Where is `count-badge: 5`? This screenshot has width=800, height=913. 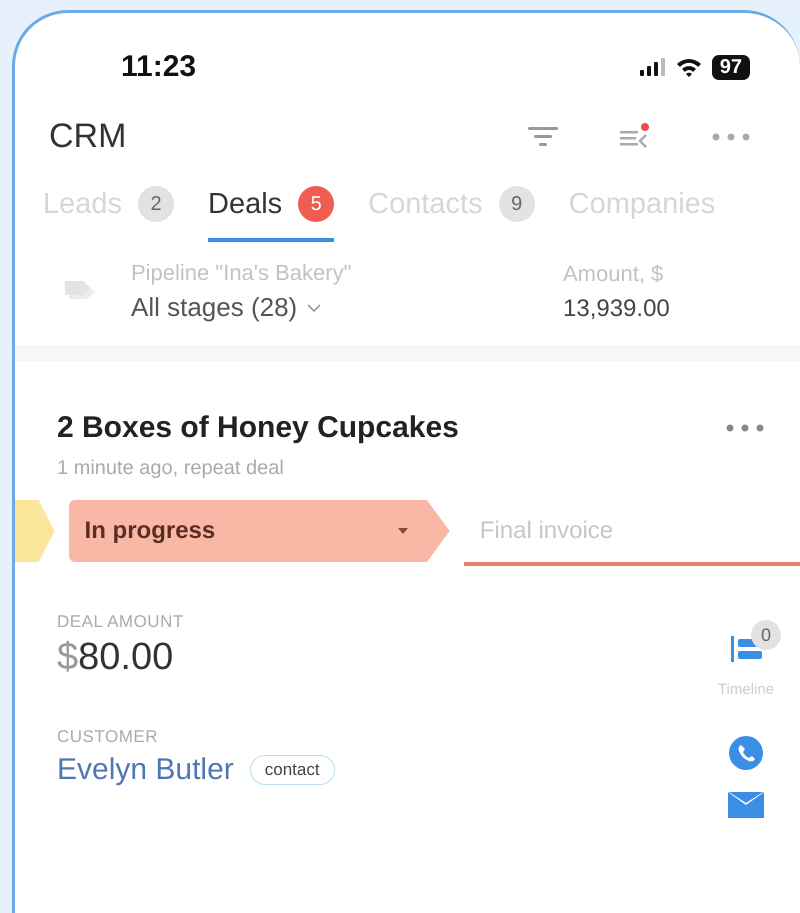 count-badge: 5 is located at coordinates (316, 204).